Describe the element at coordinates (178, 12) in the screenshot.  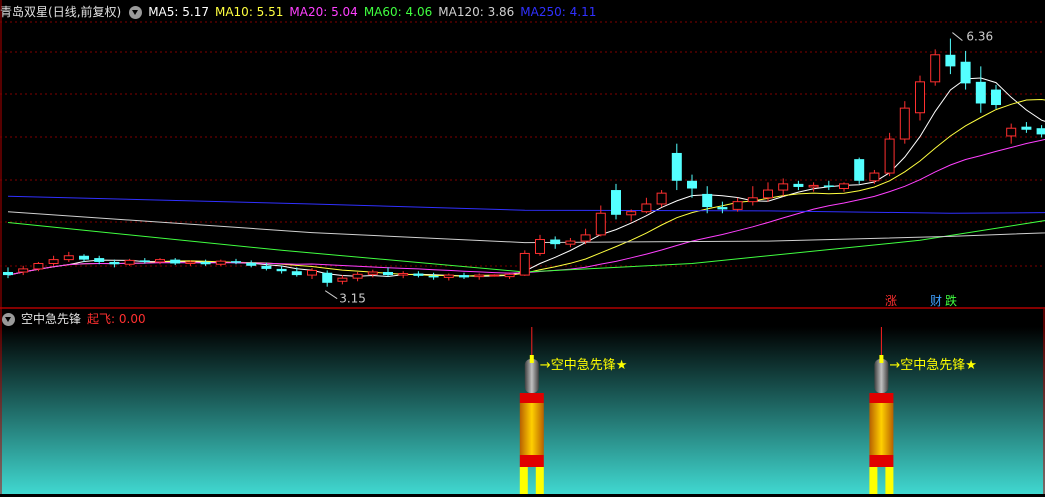
I see `ma5-label: MA5: 5.17` at that location.